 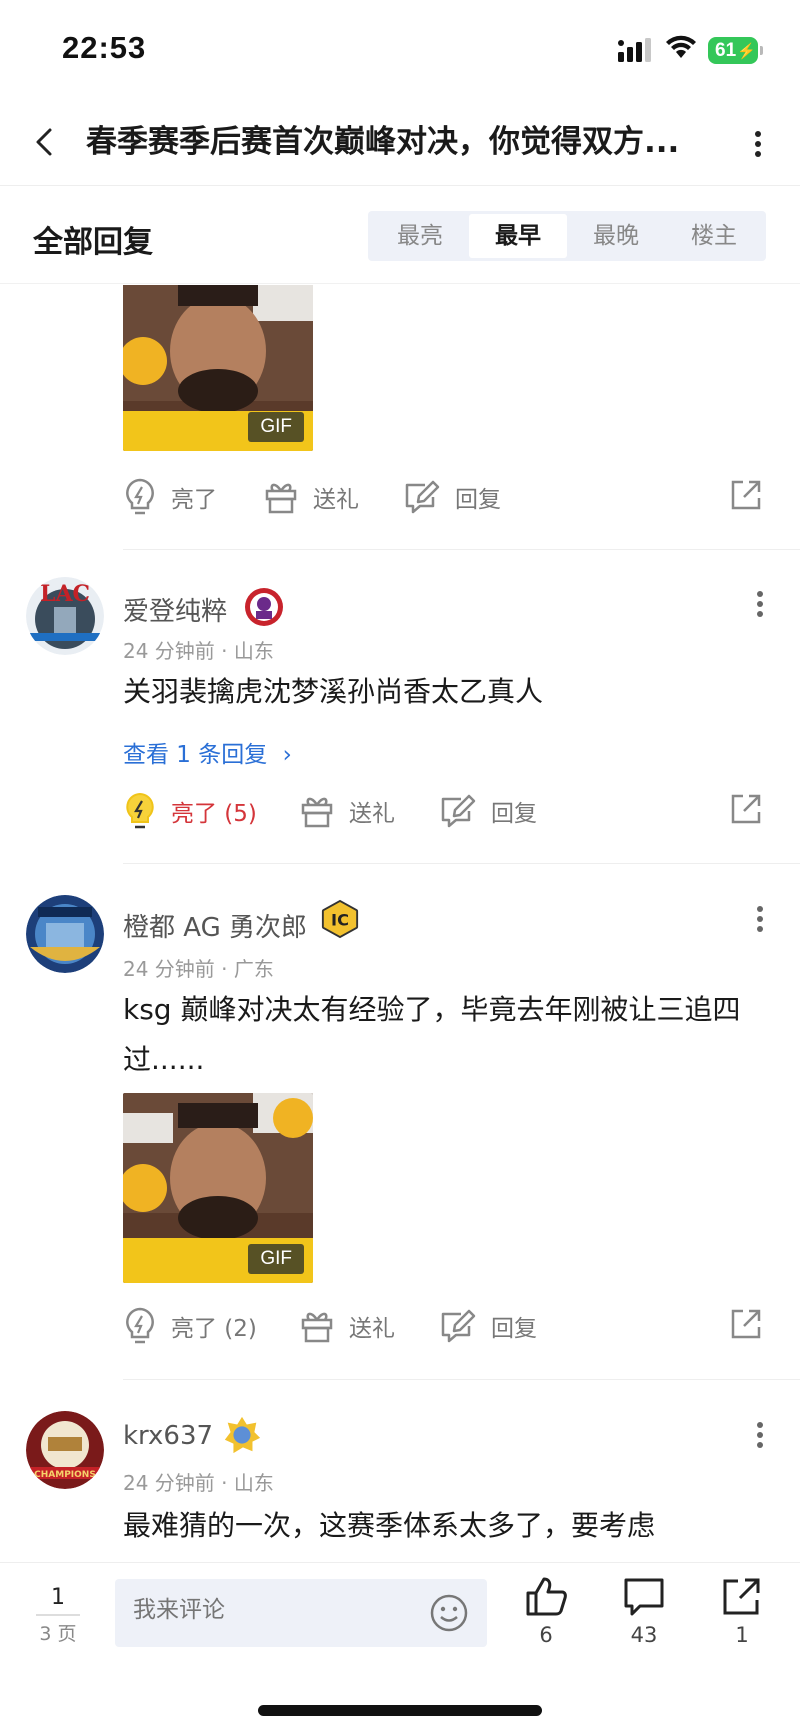 I want to click on replies-header: 全部回复 最亮 最早 最晚 楼主, so click(x=400, y=235).